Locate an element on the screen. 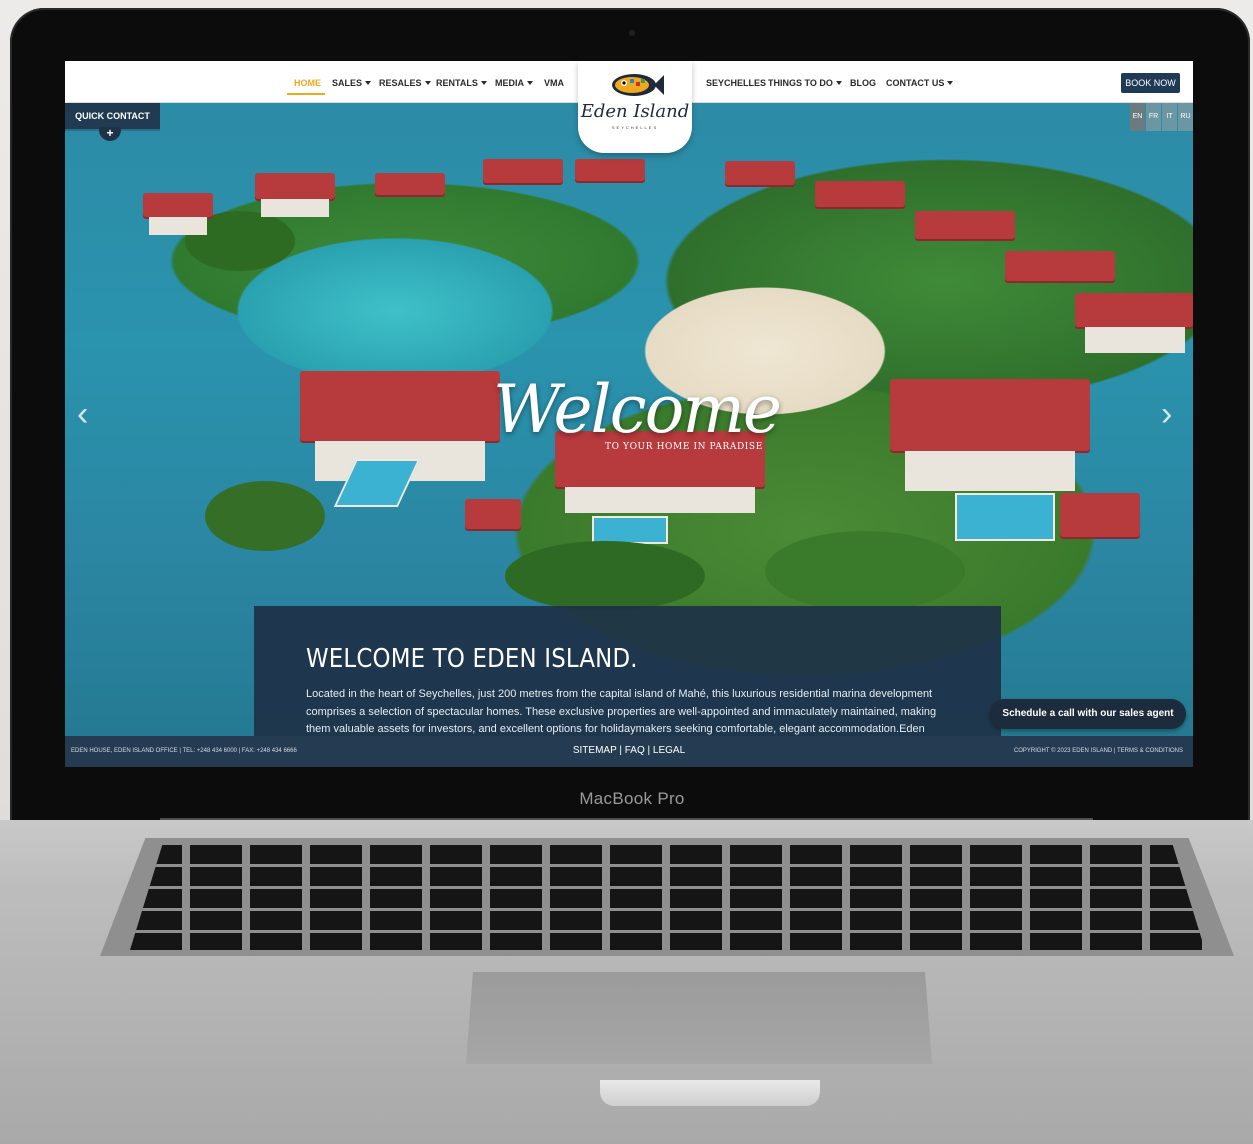 The width and height of the screenshot is (1253, 1144). nav-item-resales: RESALES is located at coordinates (405, 83).